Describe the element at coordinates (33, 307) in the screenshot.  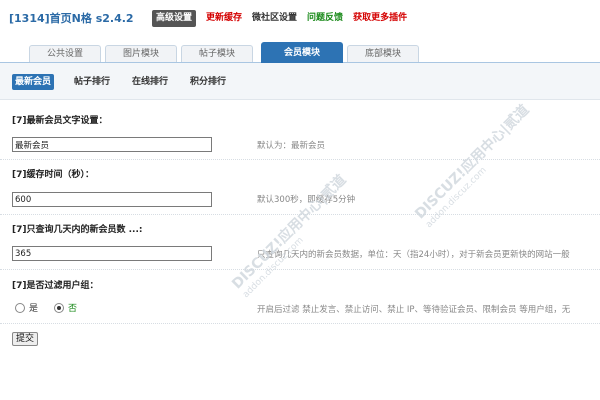
I see `radio-yes-label: 是` at that location.